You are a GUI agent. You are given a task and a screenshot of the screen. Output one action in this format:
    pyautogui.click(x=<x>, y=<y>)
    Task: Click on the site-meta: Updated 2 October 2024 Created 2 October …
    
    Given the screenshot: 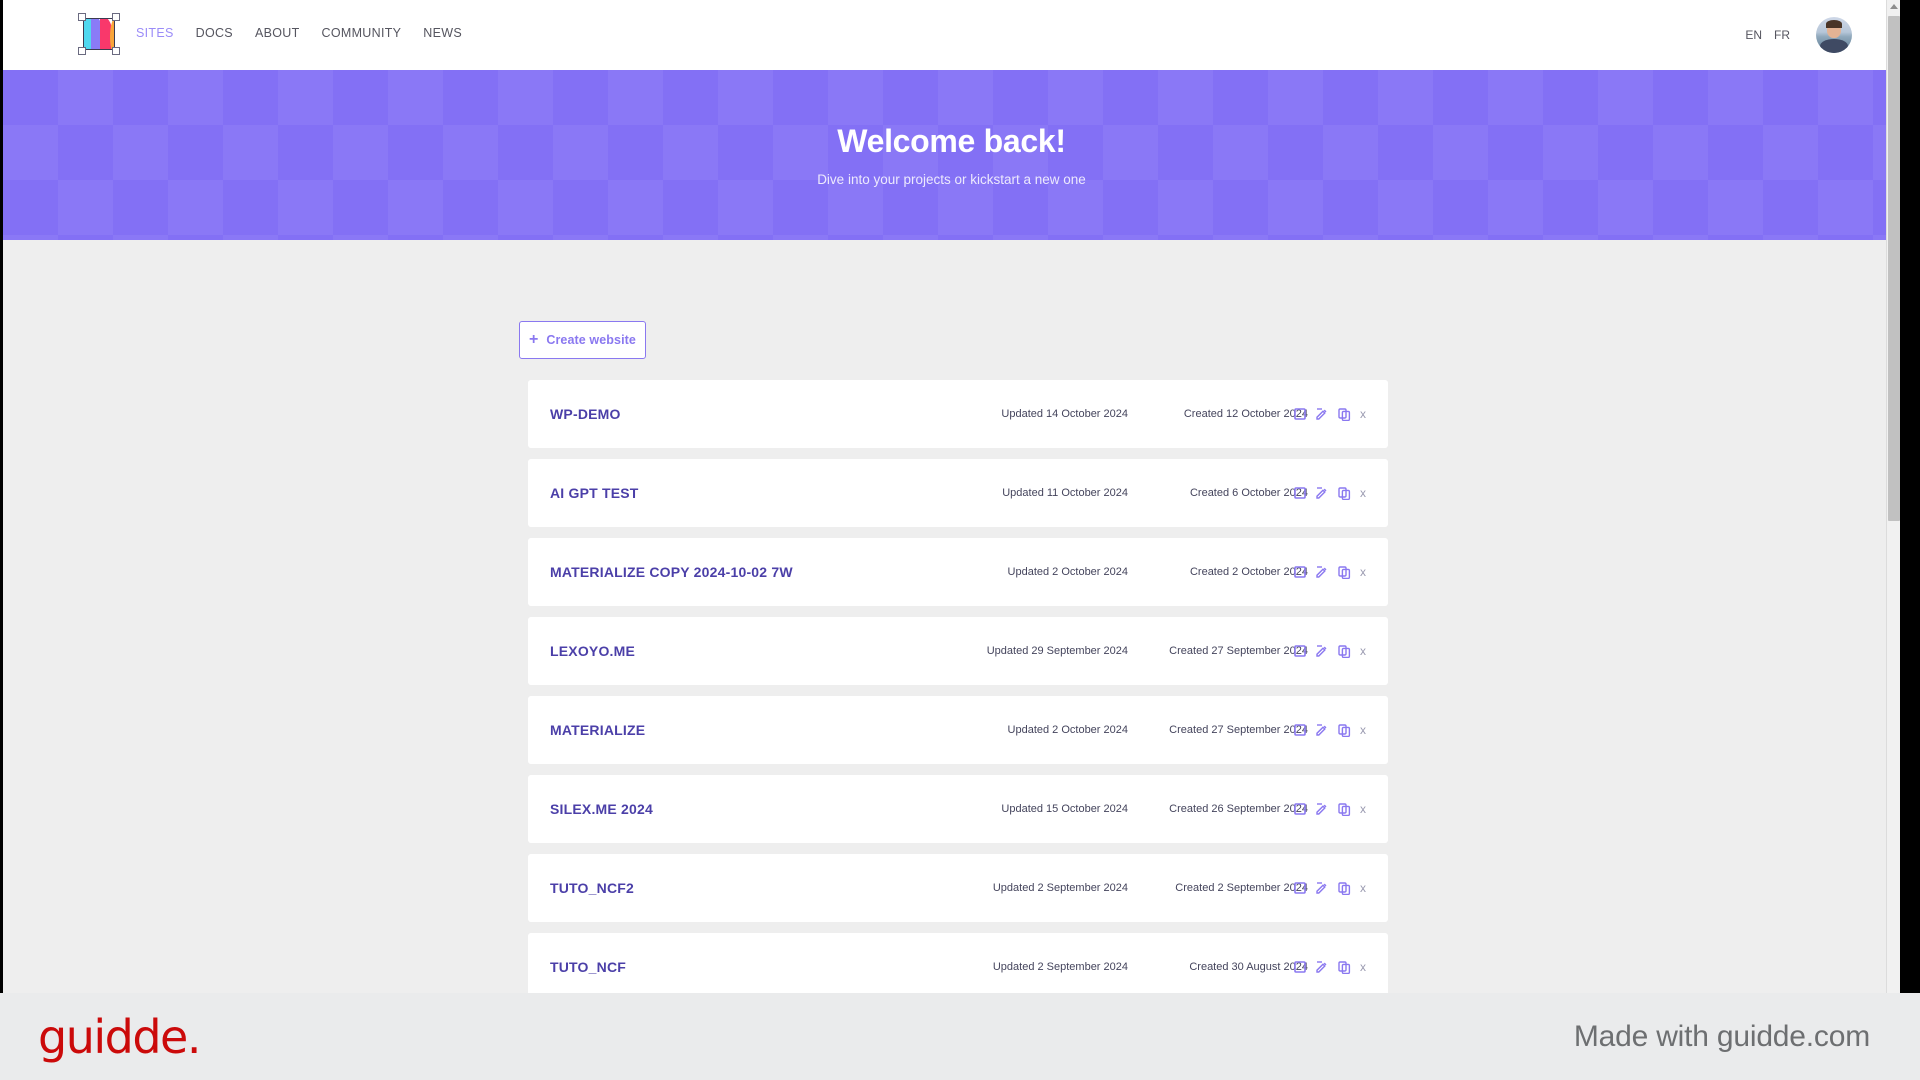 What is the action you would take?
    pyautogui.click(x=1128, y=572)
    